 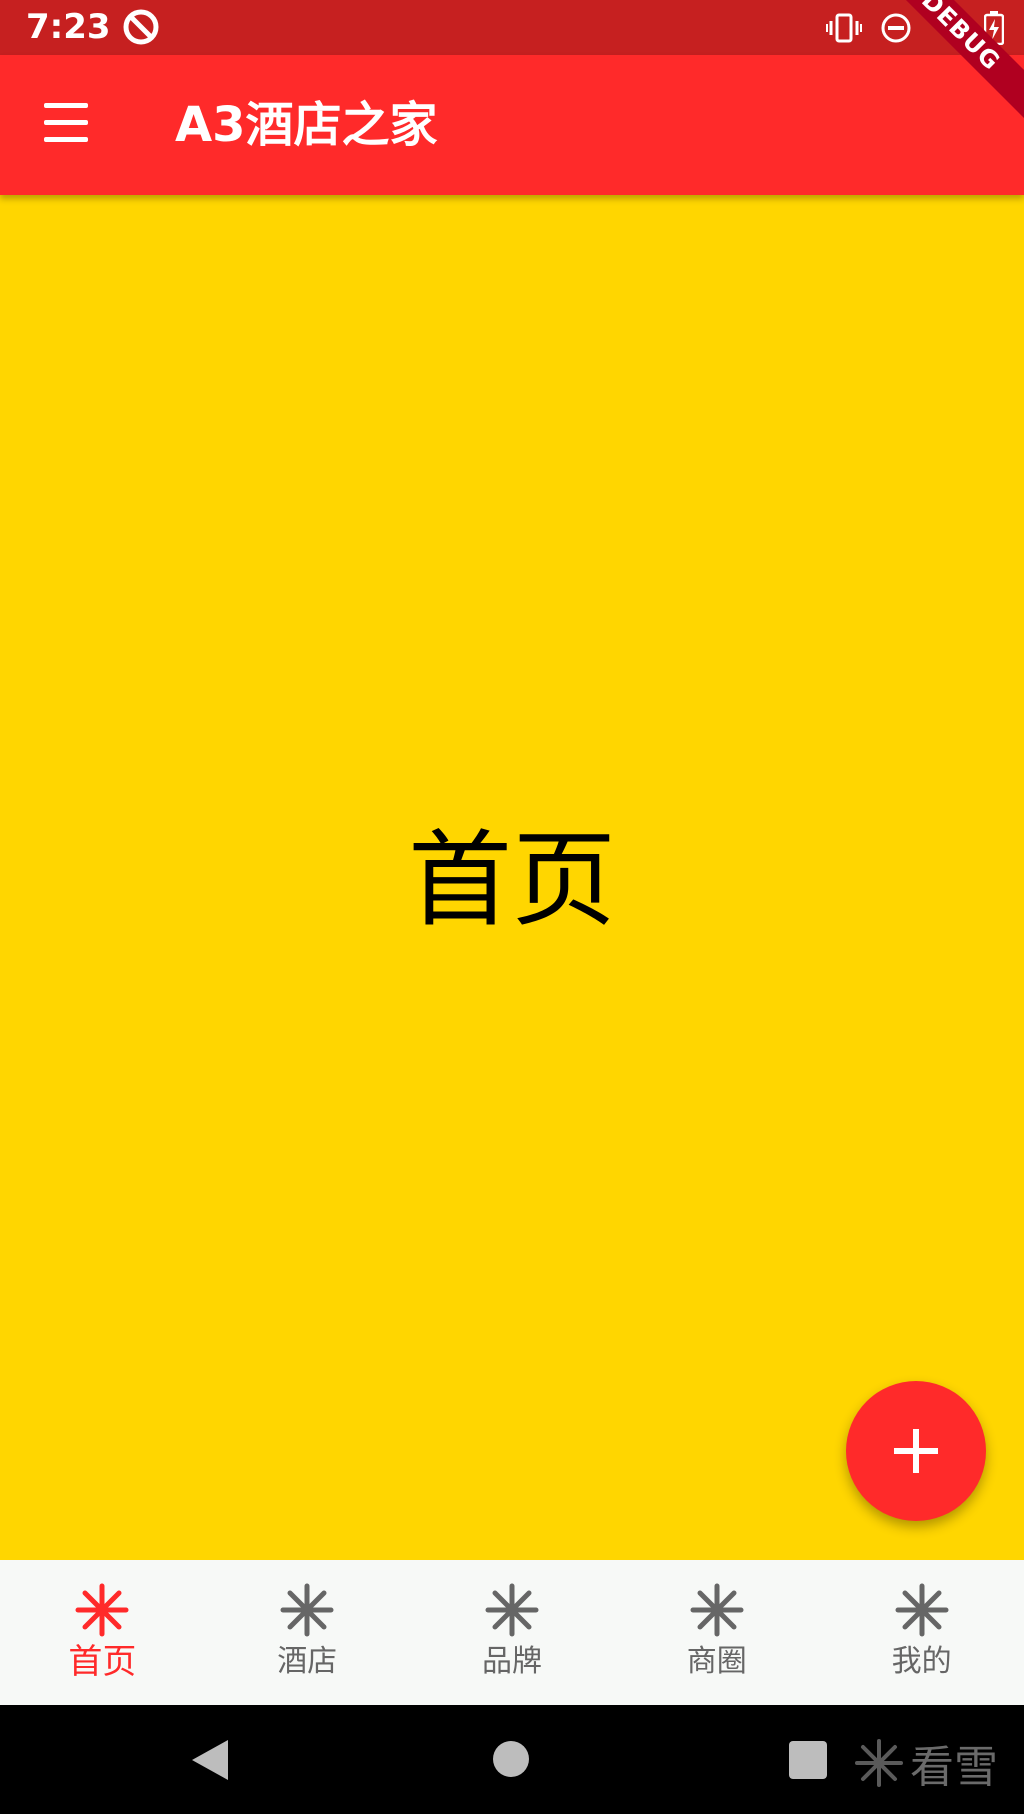 I want to click on app-notification-icon, so click(x=141, y=27).